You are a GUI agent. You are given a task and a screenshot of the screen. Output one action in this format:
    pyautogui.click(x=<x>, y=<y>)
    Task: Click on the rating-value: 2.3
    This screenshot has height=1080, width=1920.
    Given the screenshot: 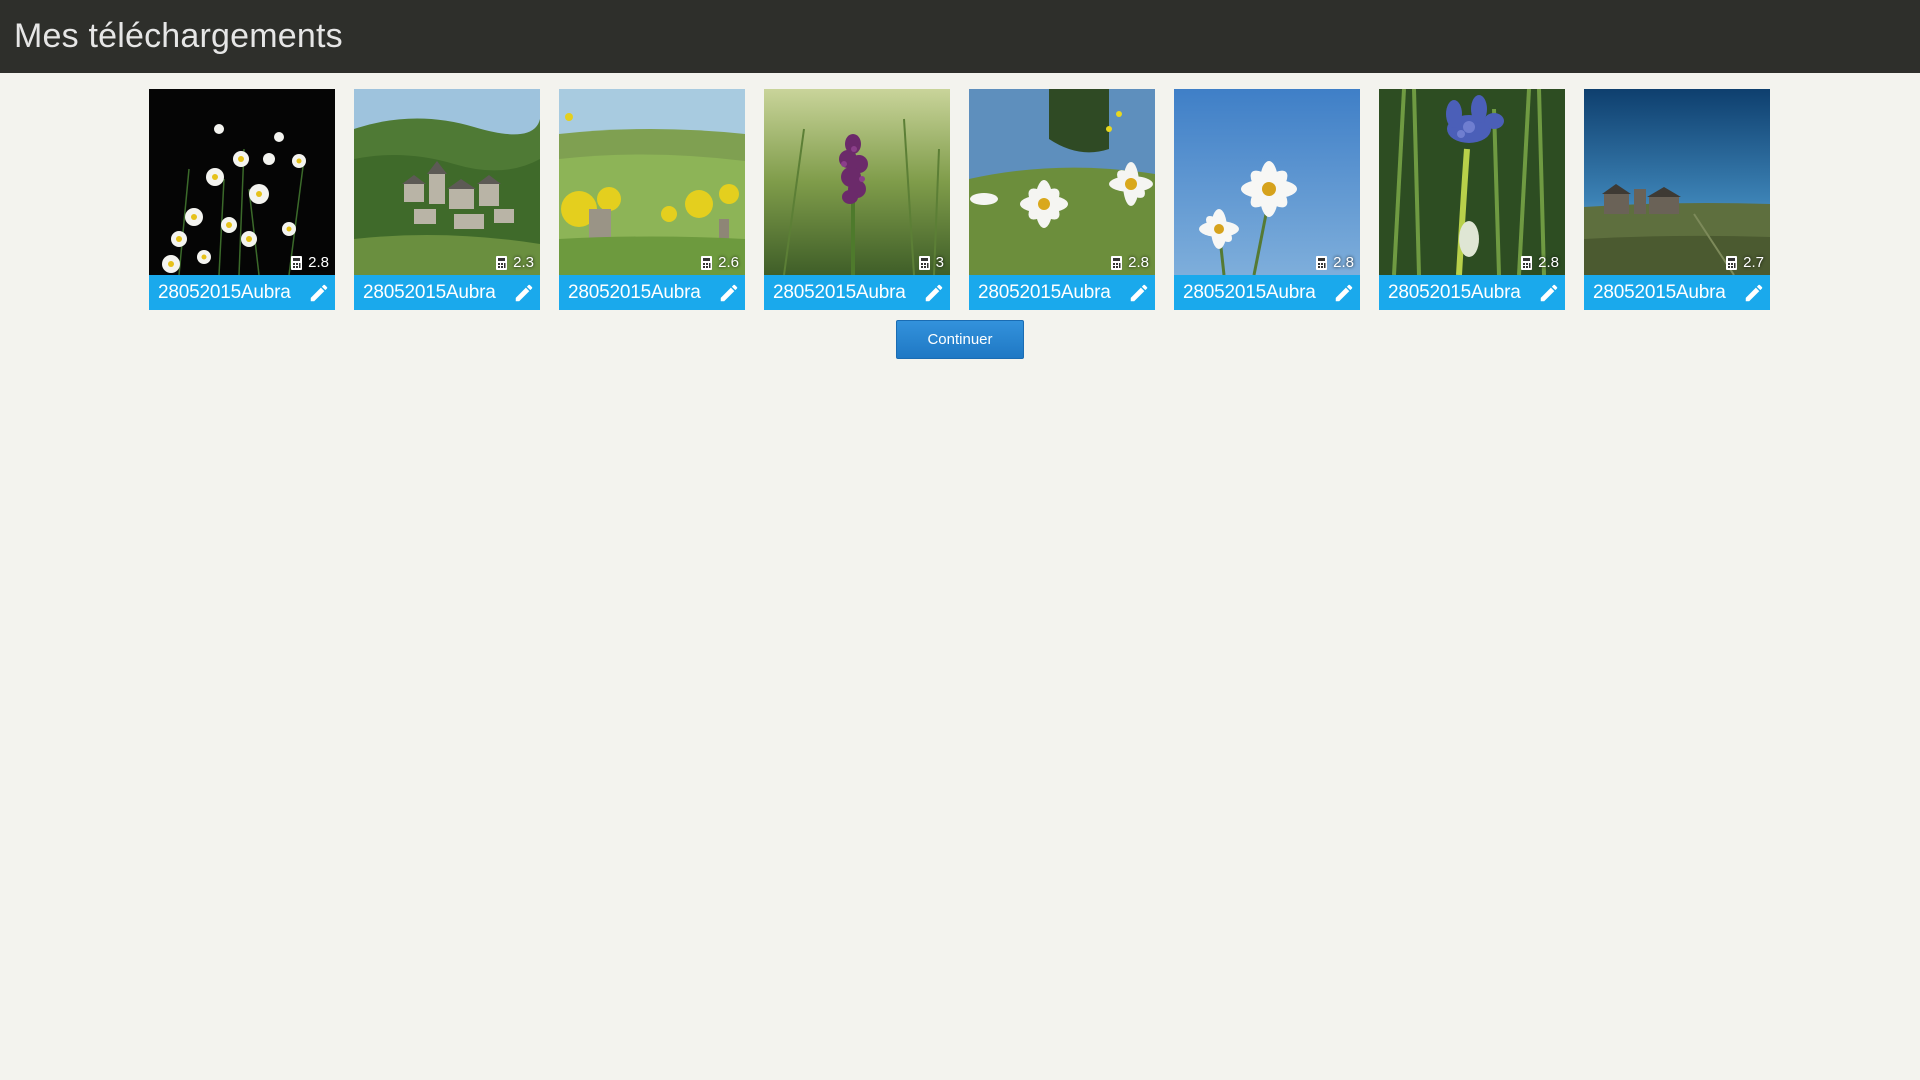 What is the action you would take?
    pyautogui.click(x=523, y=262)
    